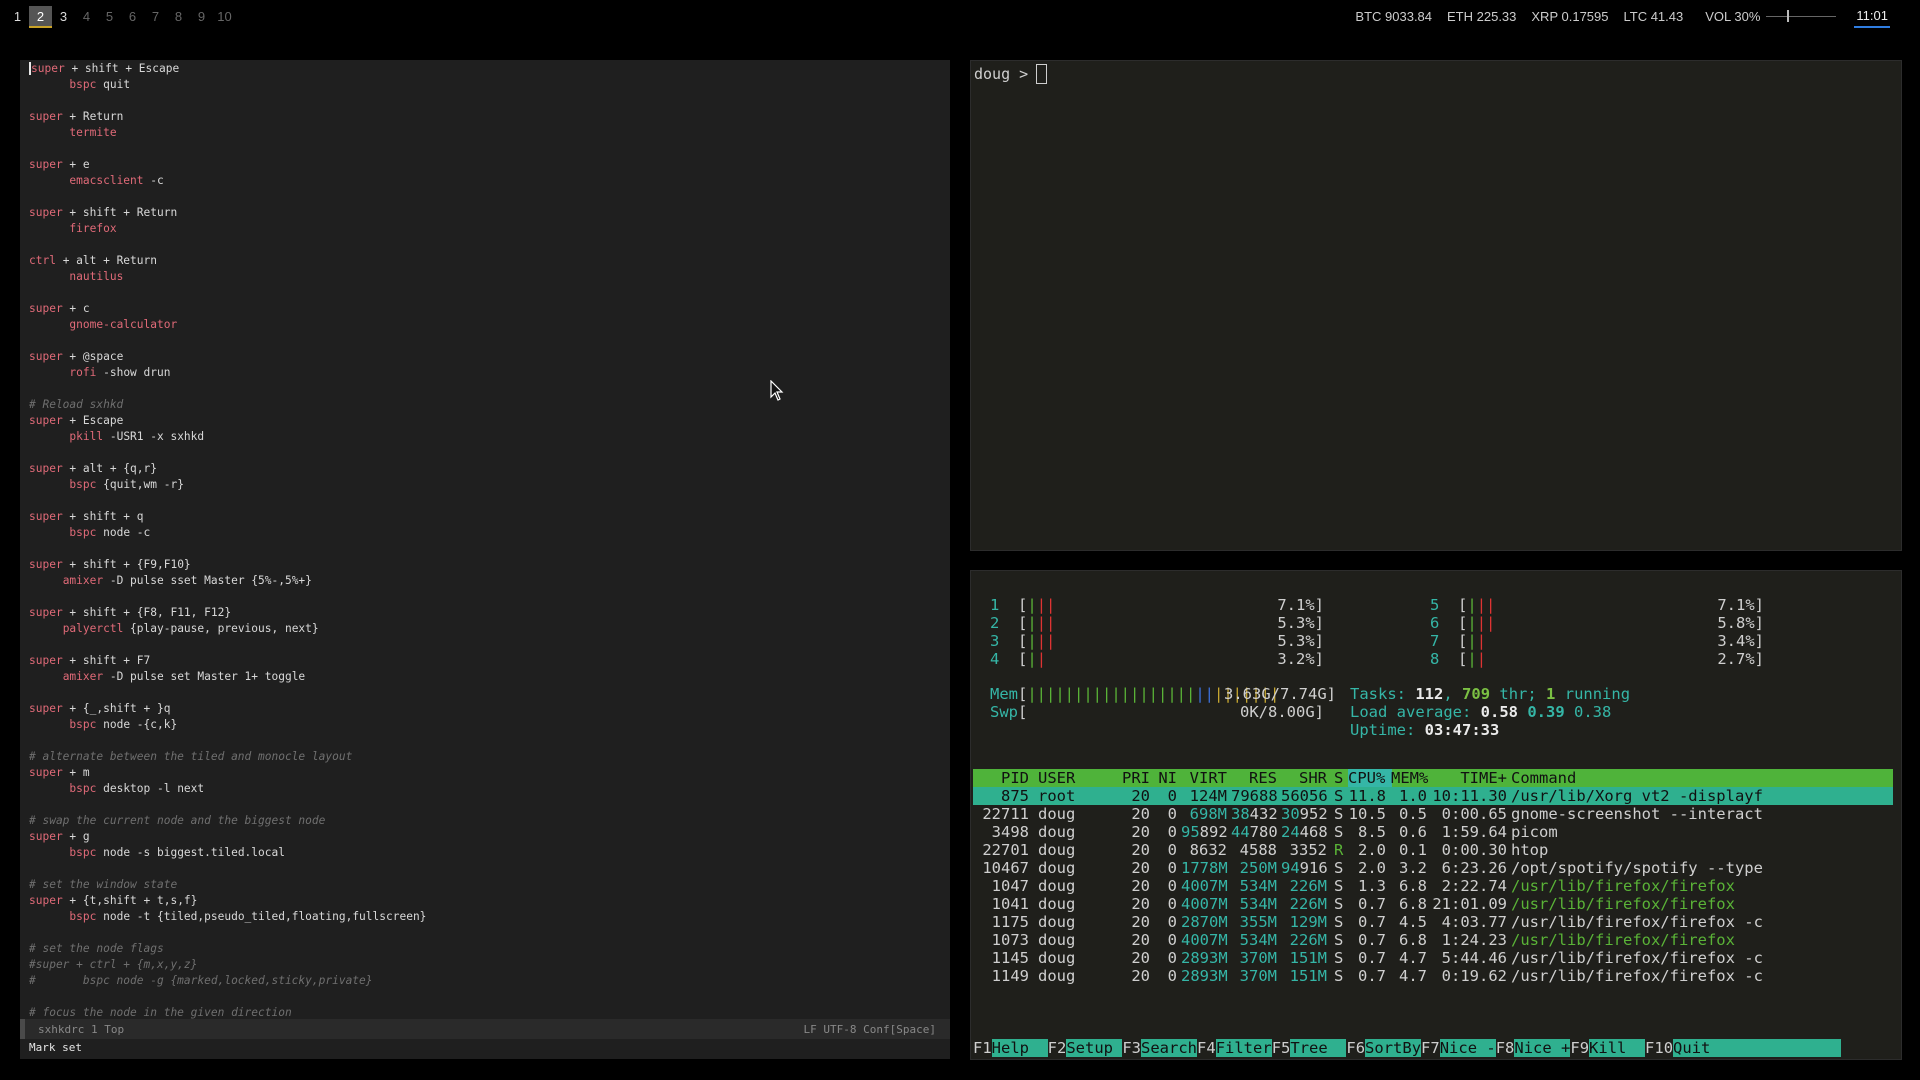 This screenshot has height=1080, width=1920. Describe the element at coordinates (1318, 1048) in the screenshot. I see `fkey-label: Tree` at that location.